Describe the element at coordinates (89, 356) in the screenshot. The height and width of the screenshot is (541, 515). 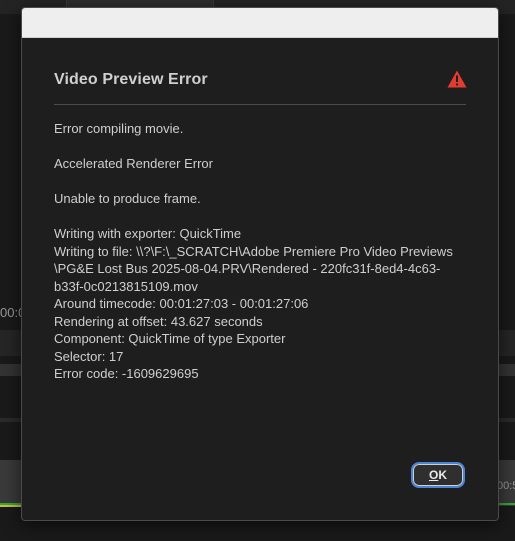
I see `detail-line: Selector: 17` at that location.